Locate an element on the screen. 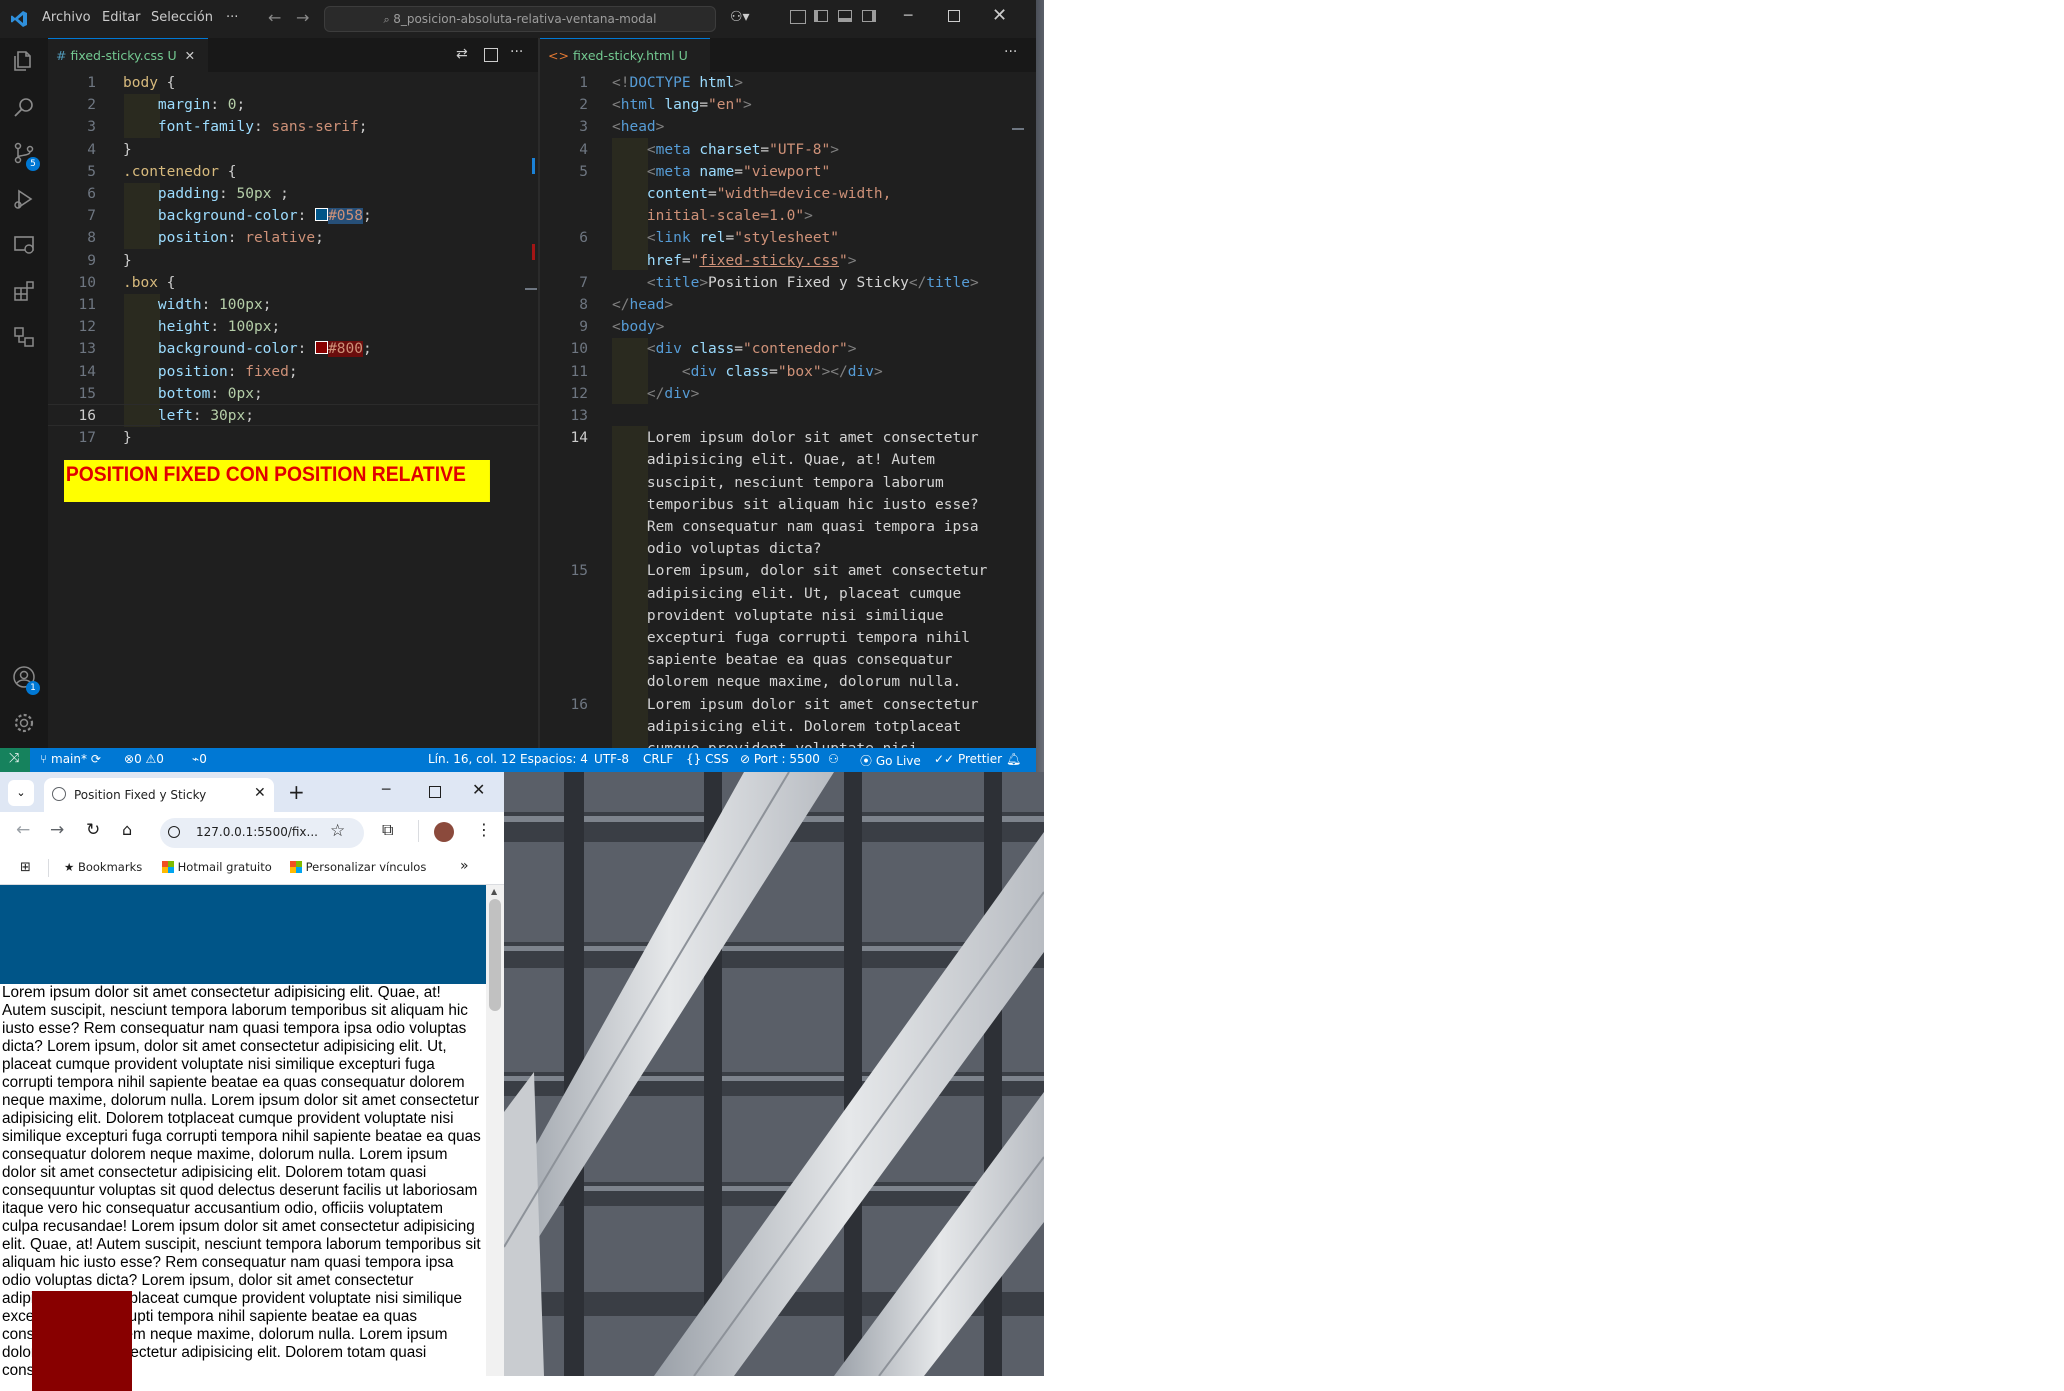  search-icon is located at coordinates (24, 107).